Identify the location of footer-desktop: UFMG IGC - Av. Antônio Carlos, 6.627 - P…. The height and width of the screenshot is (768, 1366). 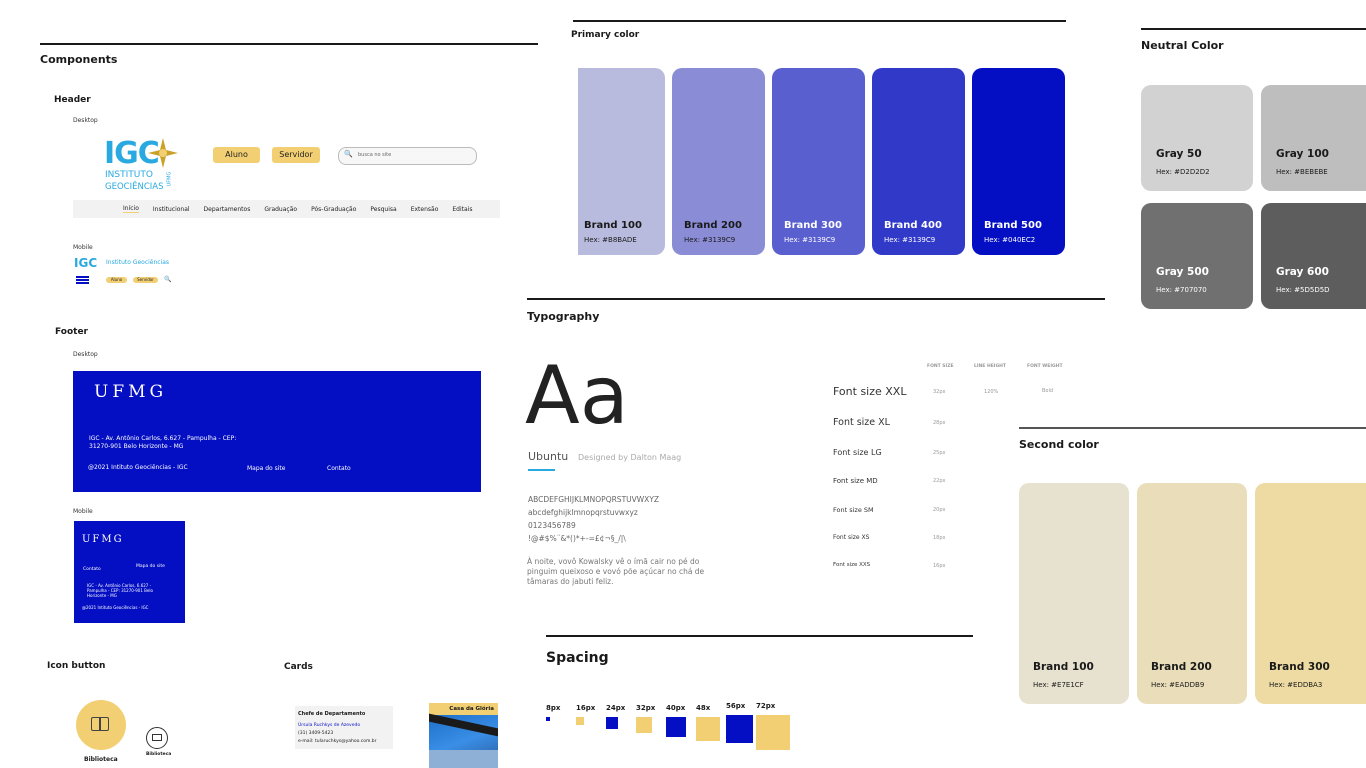
(277, 431).